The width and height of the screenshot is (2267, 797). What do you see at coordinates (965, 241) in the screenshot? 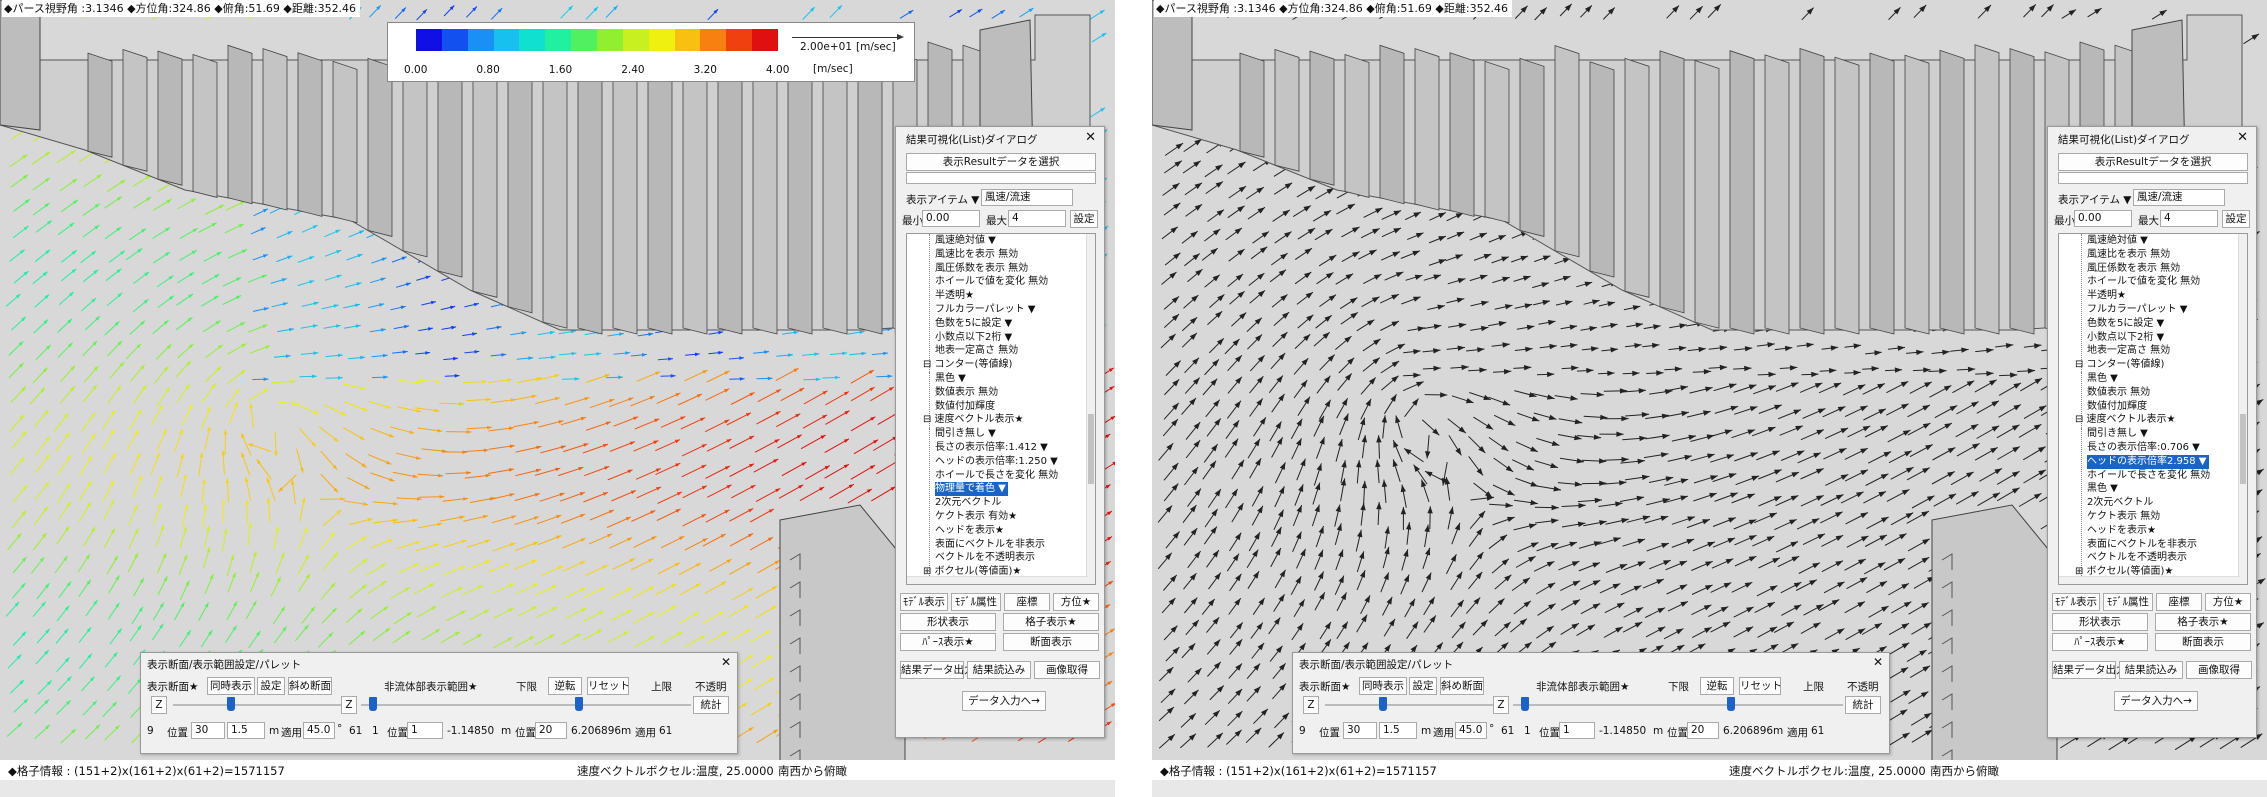
I see `tree-item: 風速絶対値 ▼` at bounding box center [965, 241].